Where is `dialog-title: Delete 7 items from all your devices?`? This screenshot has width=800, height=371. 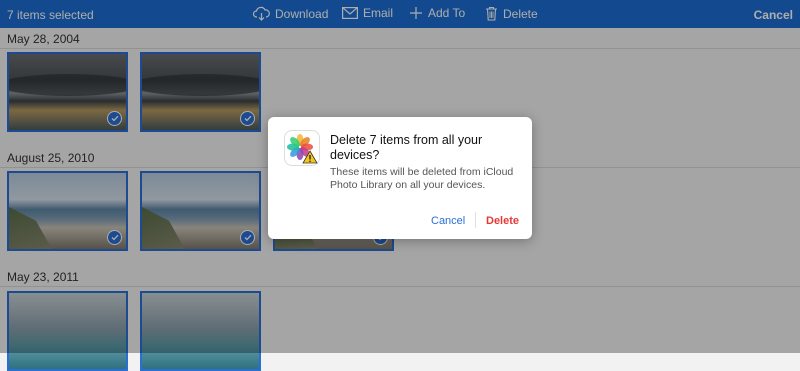
dialog-title: Delete 7 items from all your devices? is located at coordinates (406, 147).